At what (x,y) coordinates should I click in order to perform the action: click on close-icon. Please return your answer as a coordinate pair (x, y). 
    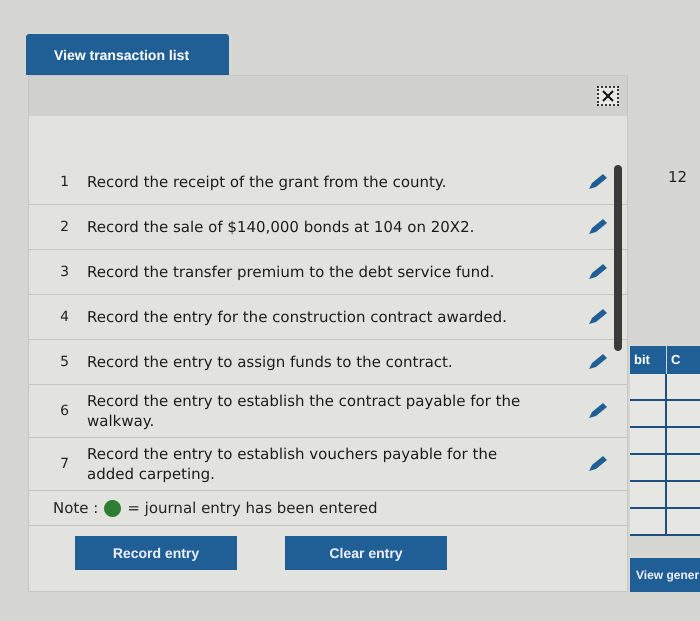
    Looking at the image, I should click on (608, 96).